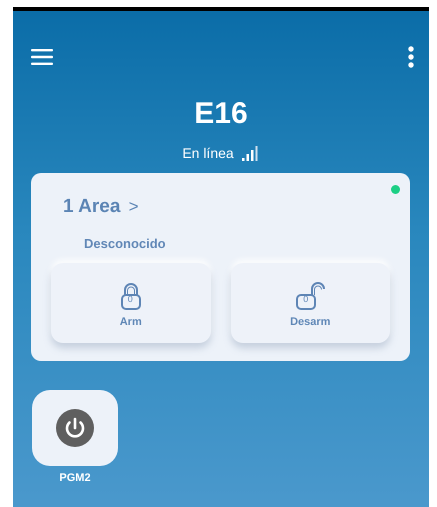 The width and height of the screenshot is (437, 507). What do you see at coordinates (221, 114) in the screenshot?
I see `device-name: E16` at bounding box center [221, 114].